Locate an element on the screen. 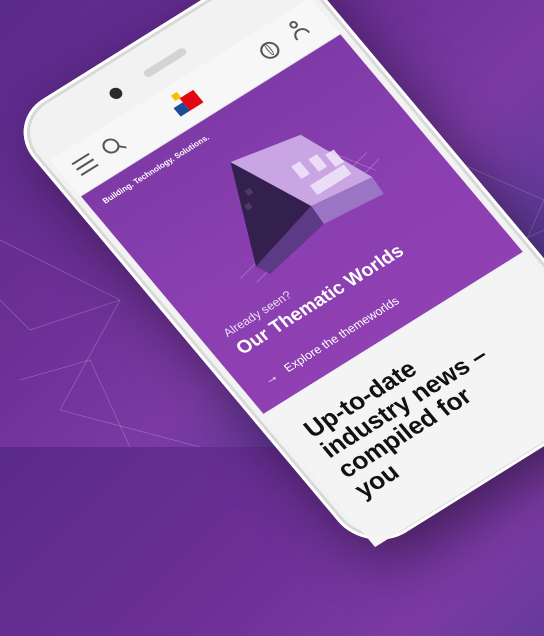 The height and width of the screenshot is (636, 544). speaker-grille is located at coordinates (165, 62).